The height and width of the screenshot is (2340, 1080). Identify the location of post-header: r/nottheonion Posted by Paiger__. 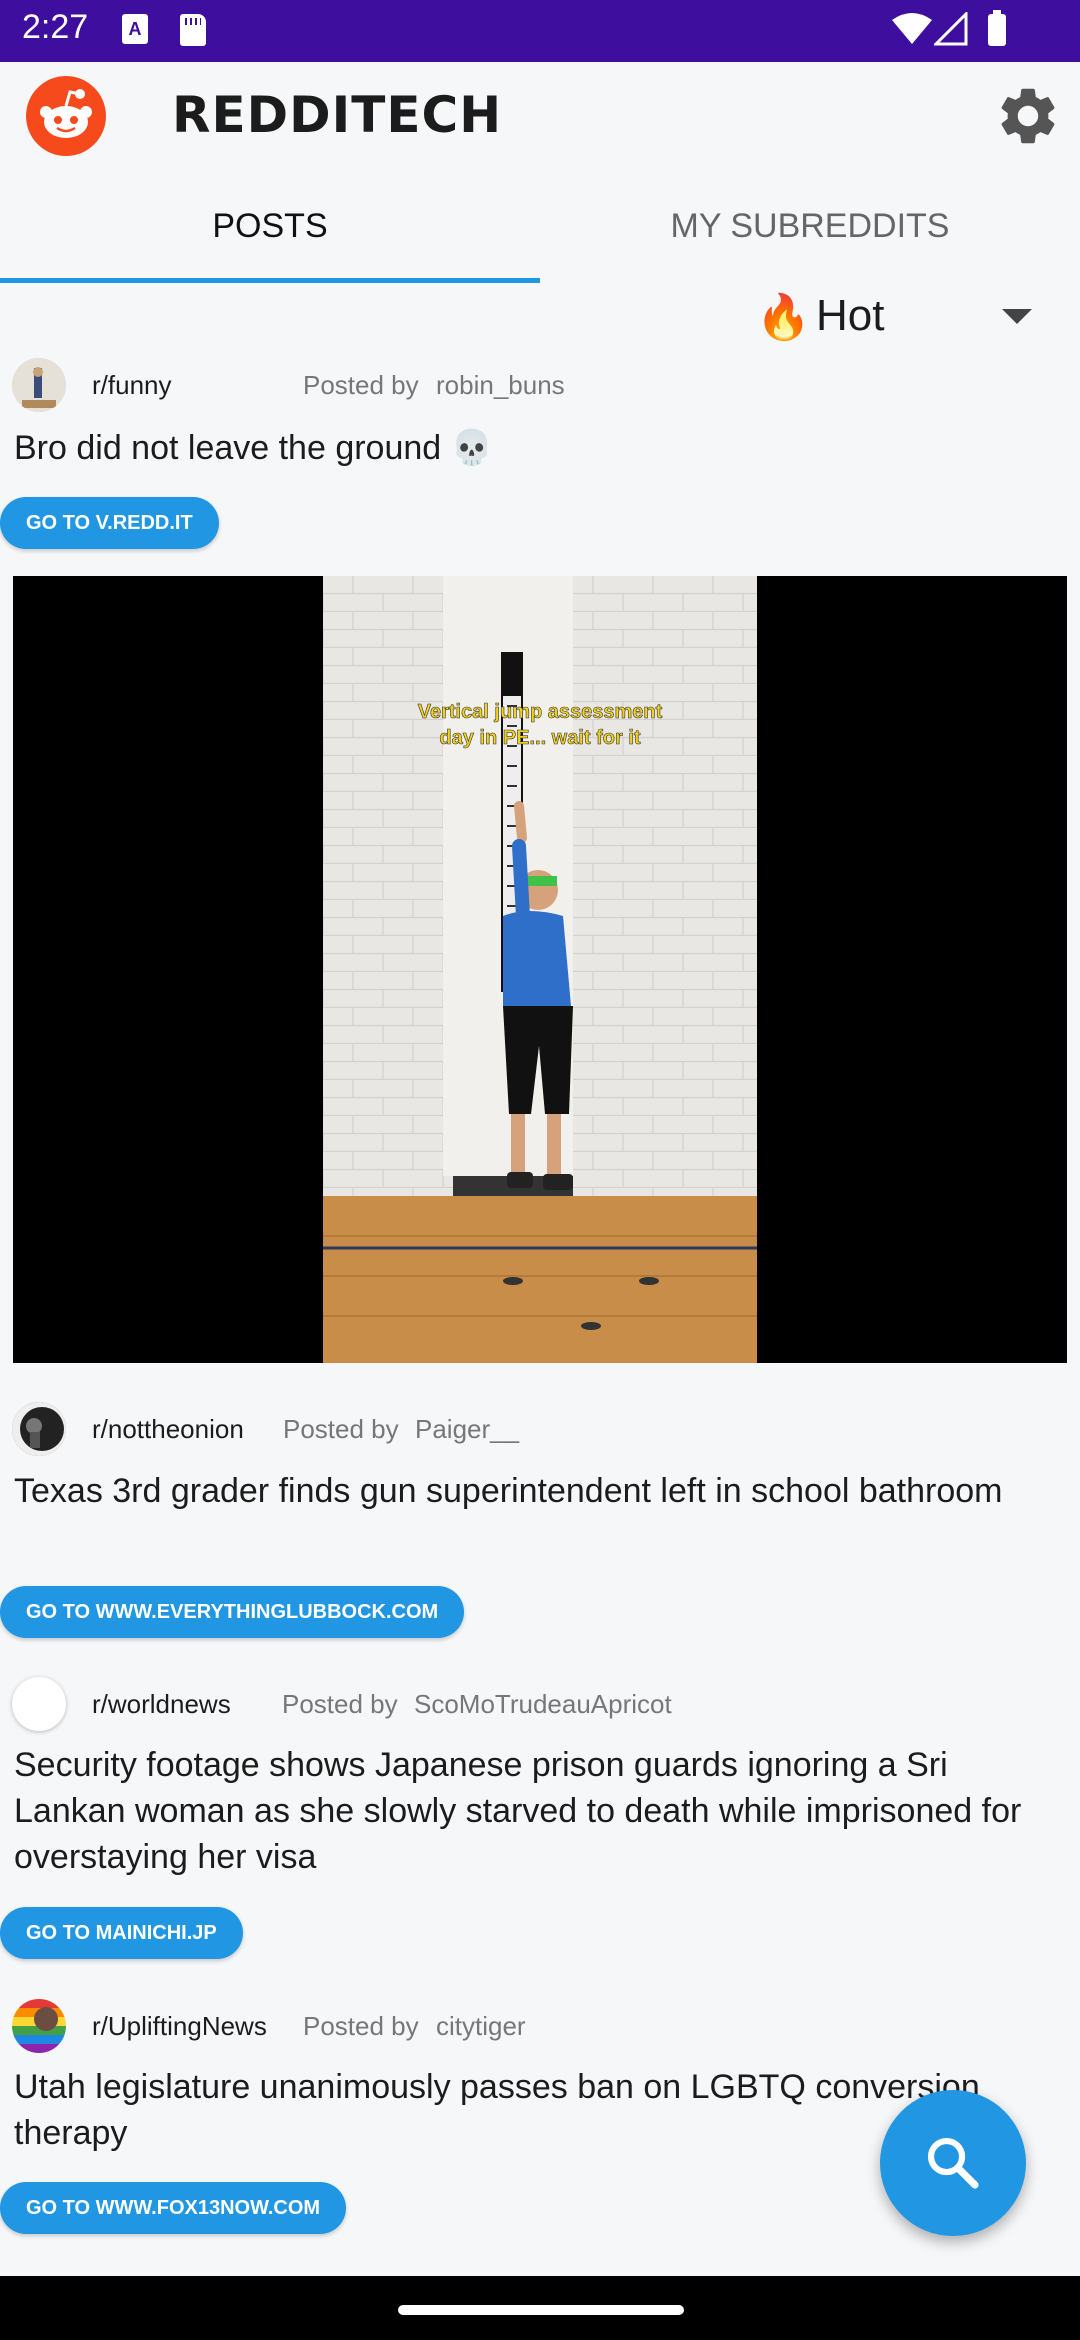
(540, 1430).